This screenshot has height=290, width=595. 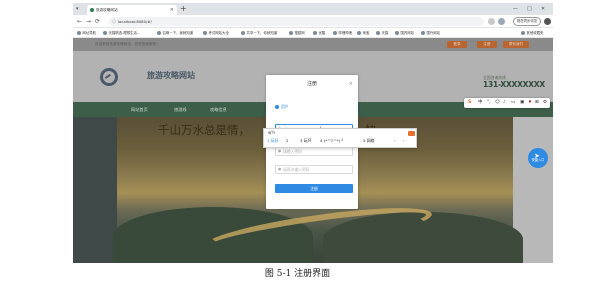 What do you see at coordinates (313, 44) in the screenshot?
I see `top-notice-bar: 欢迎来到旅游攻略网站，祝您旅途愉快！ 登录 注册 联系我们` at bounding box center [313, 44].